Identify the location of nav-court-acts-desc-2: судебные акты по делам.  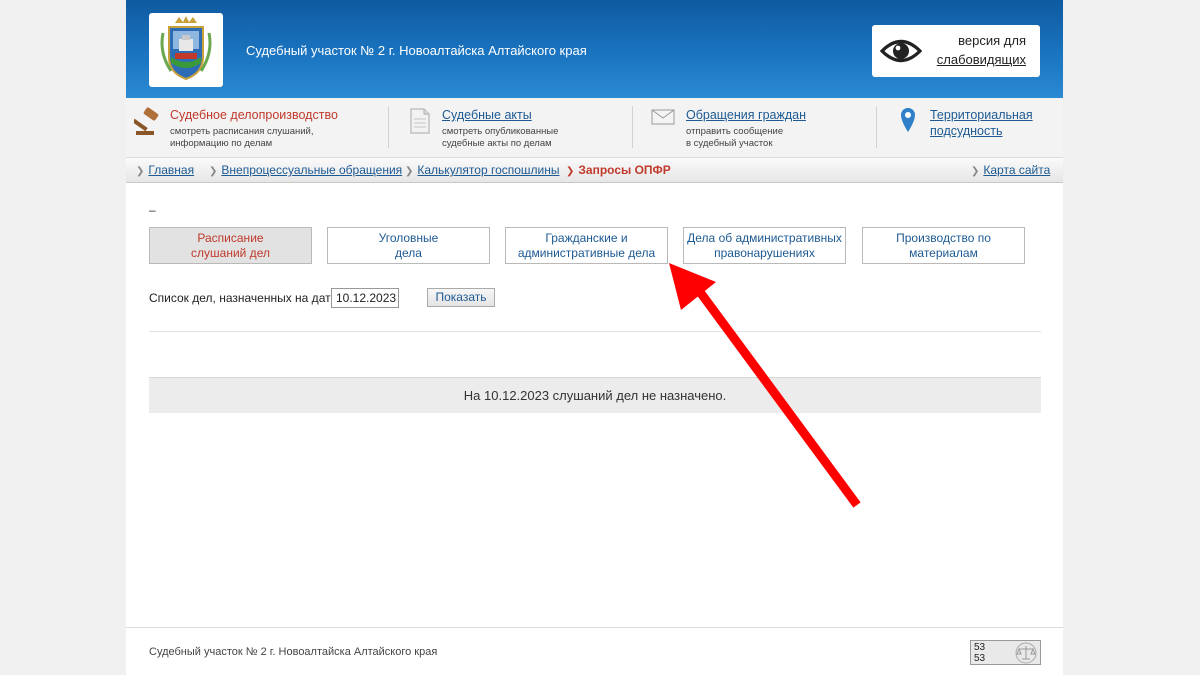
(497, 143).